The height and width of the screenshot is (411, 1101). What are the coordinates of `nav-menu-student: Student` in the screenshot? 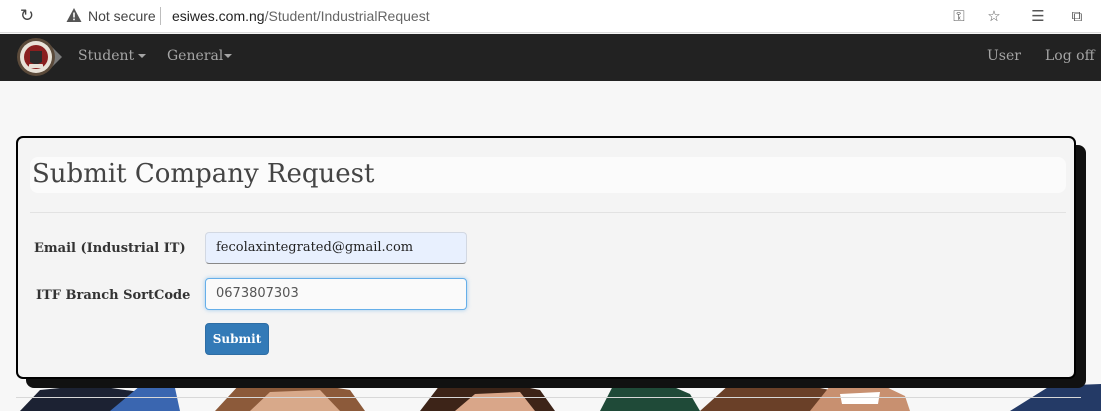 It's located at (112, 56).